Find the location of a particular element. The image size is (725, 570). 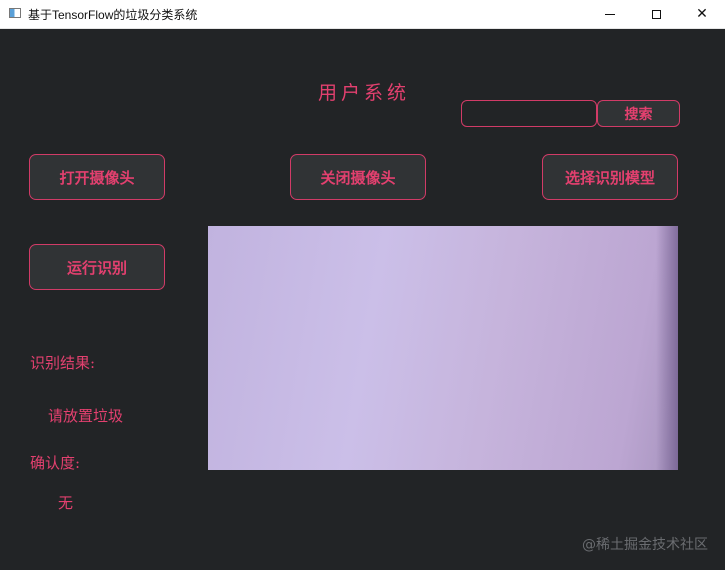

open-camera-button: 打开摄像头 is located at coordinates (97, 177).